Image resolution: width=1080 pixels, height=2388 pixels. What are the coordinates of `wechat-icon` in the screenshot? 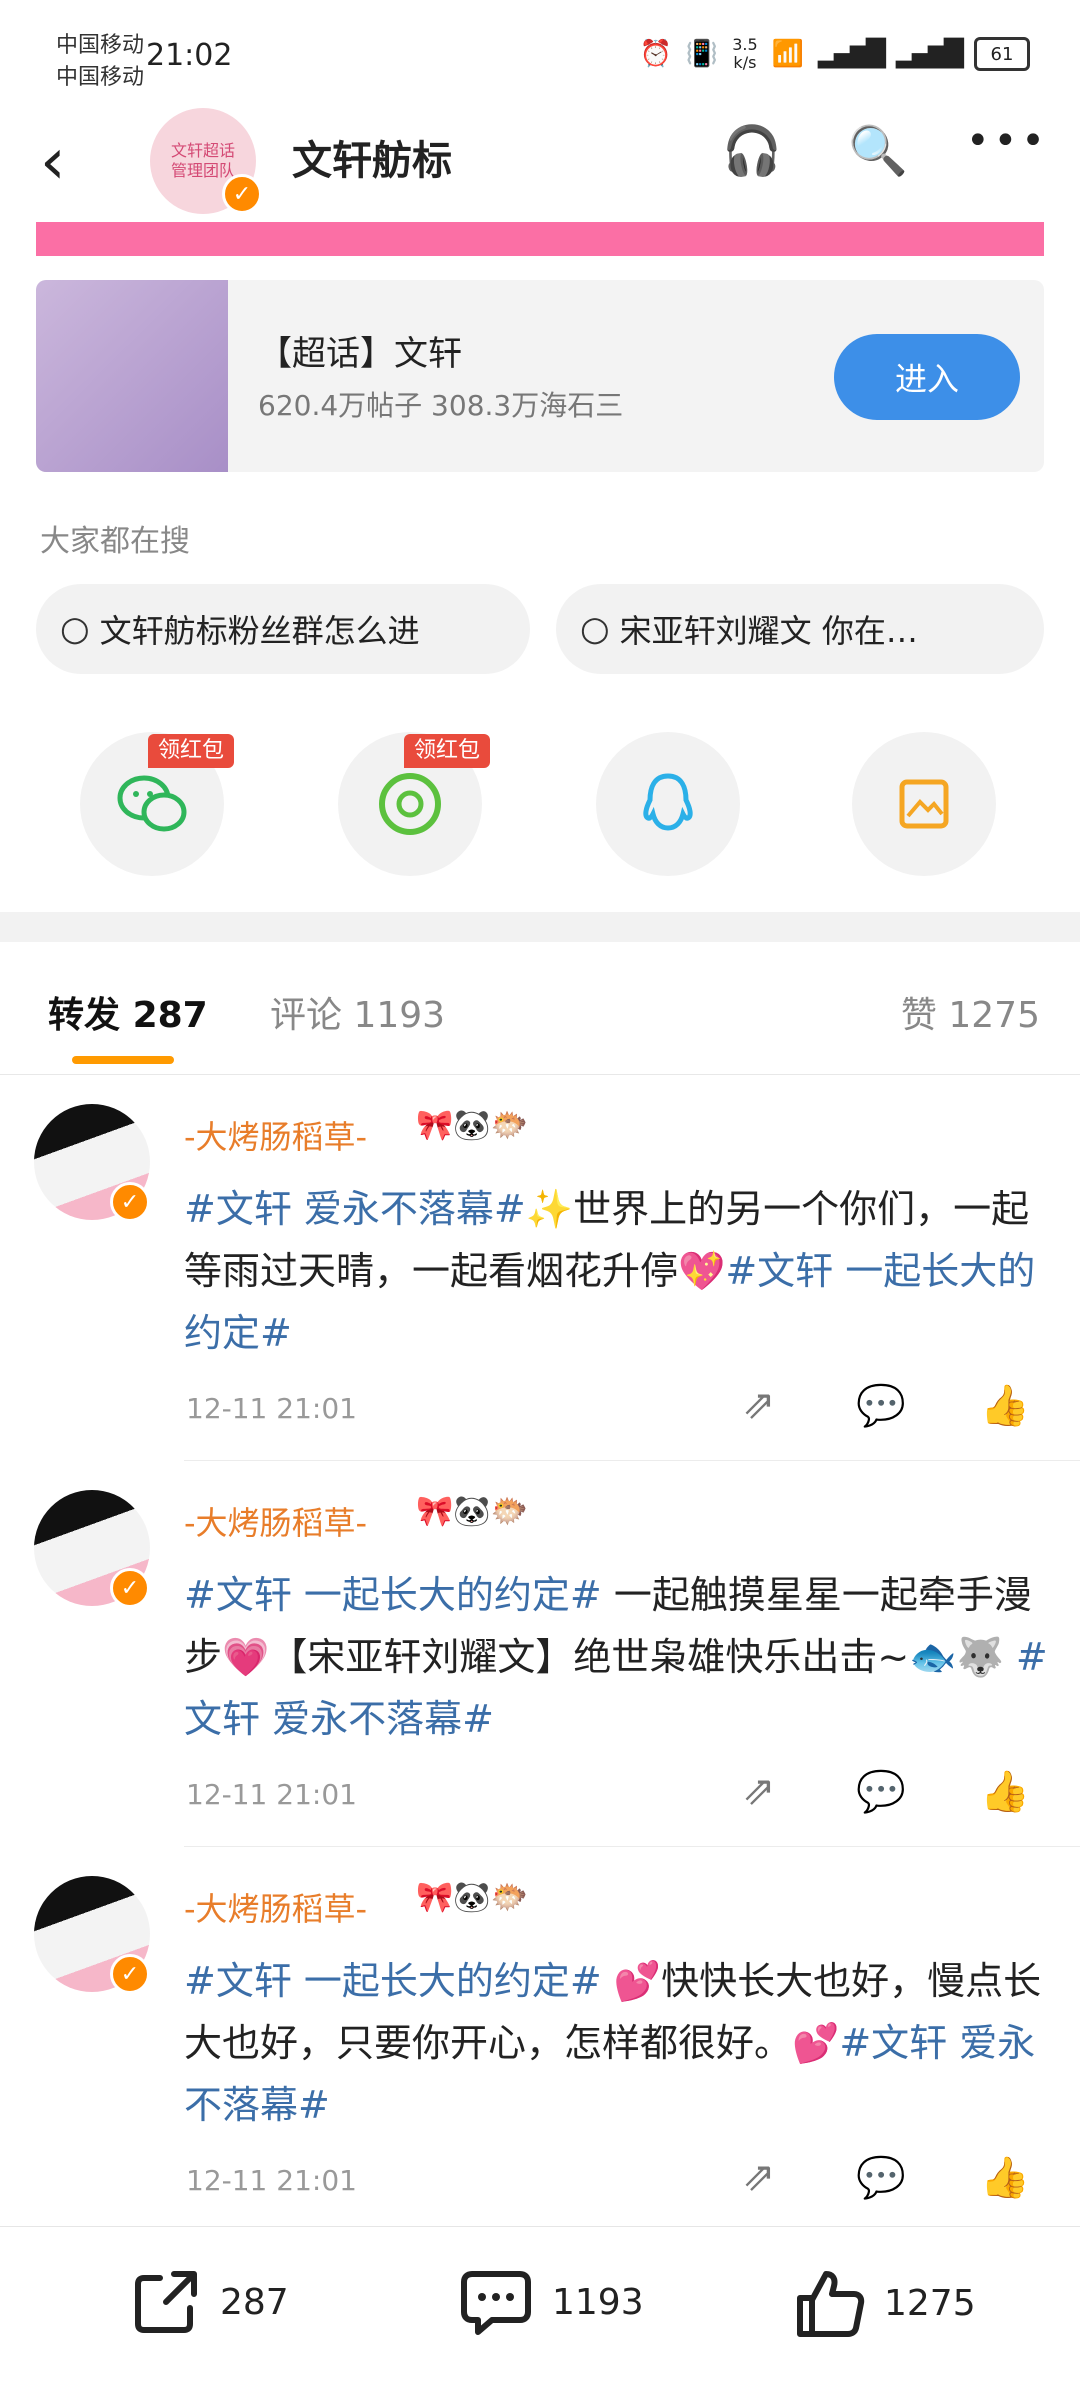 It's located at (152, 803).